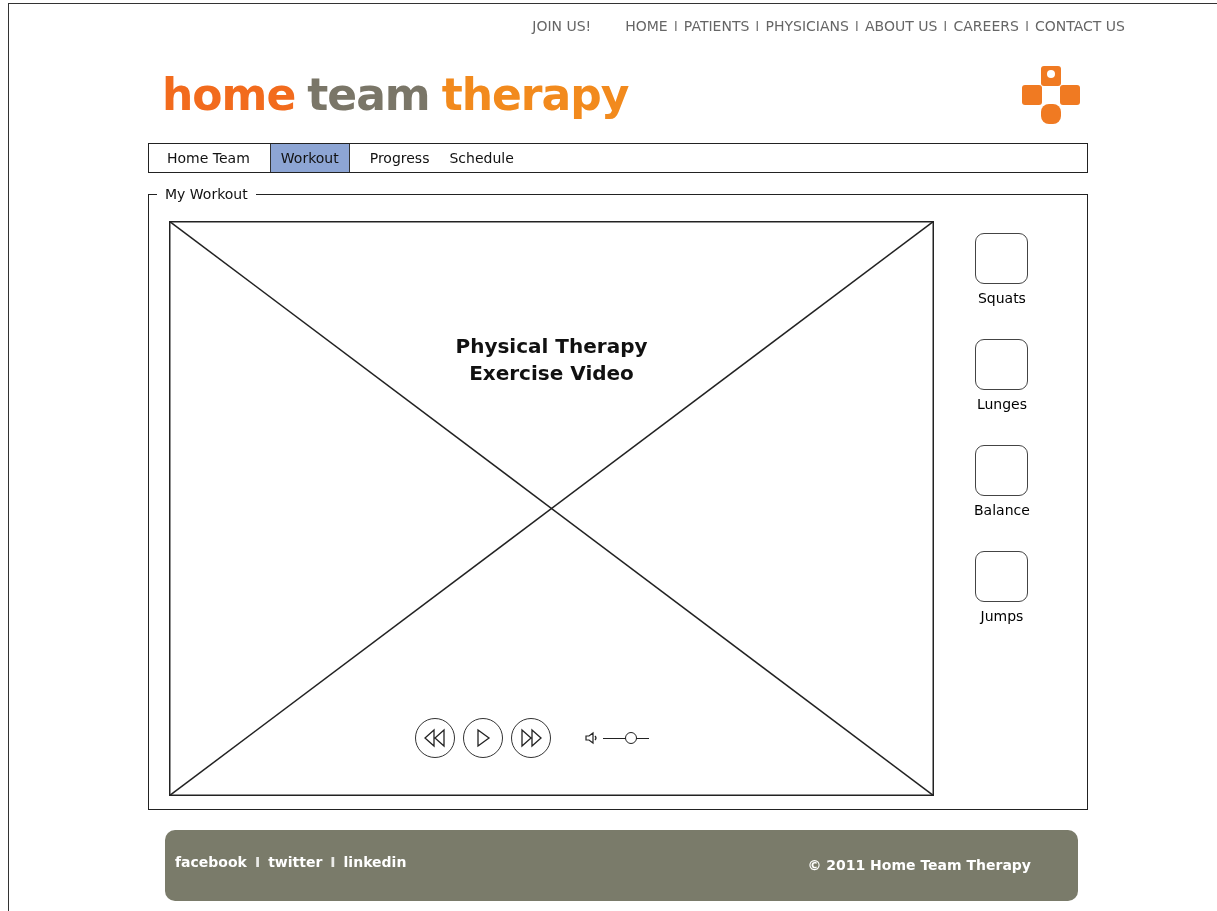  Describe the element at coordinates (535, 95) in the screenshot. I see `logo-word: therapy` at that location.